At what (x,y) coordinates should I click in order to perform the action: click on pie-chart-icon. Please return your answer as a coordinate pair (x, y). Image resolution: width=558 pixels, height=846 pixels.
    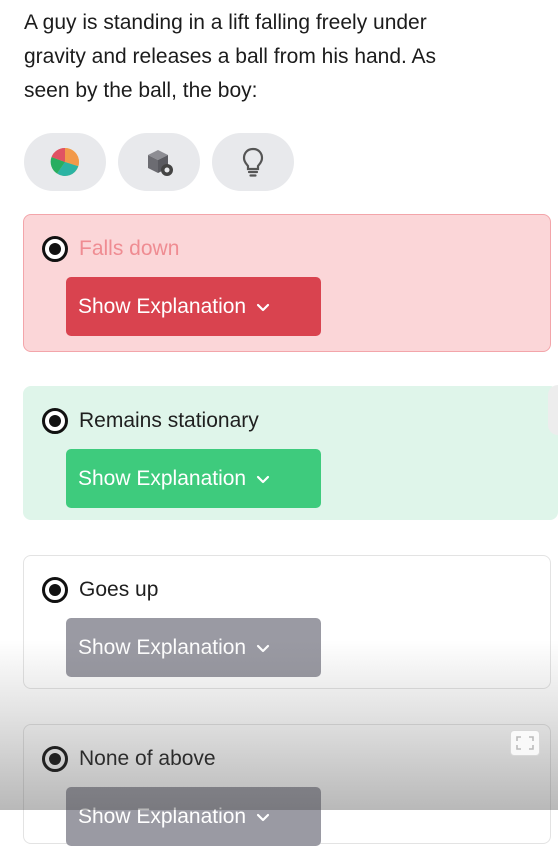
    Looking at the image, I should click on (65, 162).